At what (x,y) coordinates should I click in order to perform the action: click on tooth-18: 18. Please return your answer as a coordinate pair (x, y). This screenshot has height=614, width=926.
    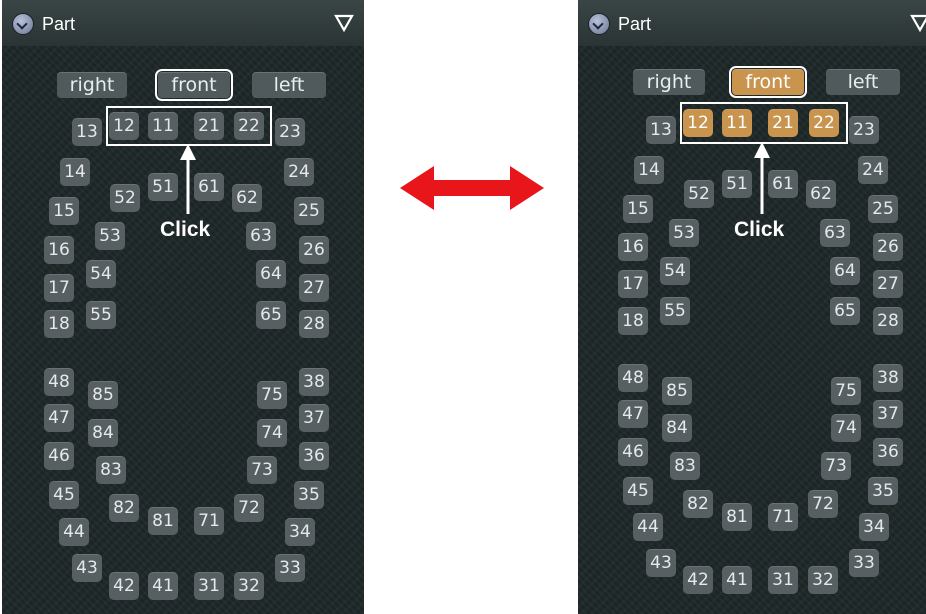
    Looking at the image, I should click on (633, 321).